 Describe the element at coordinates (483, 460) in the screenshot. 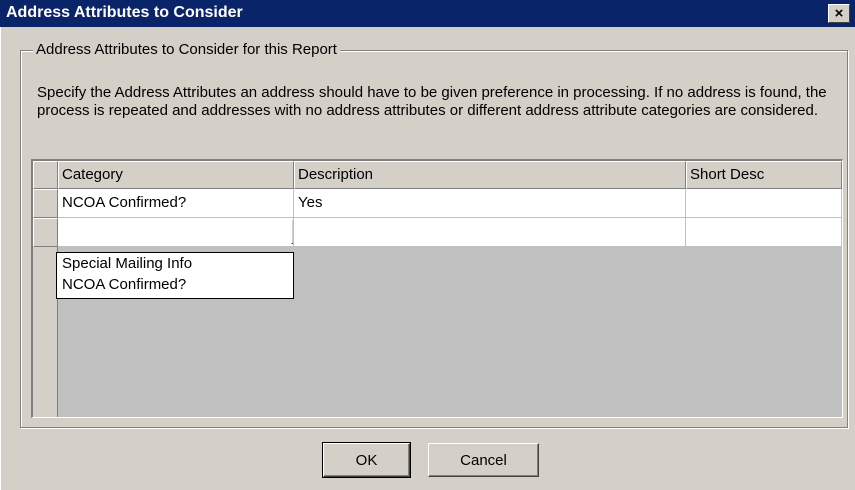

I see `cancel-button: Cancel` at that location.